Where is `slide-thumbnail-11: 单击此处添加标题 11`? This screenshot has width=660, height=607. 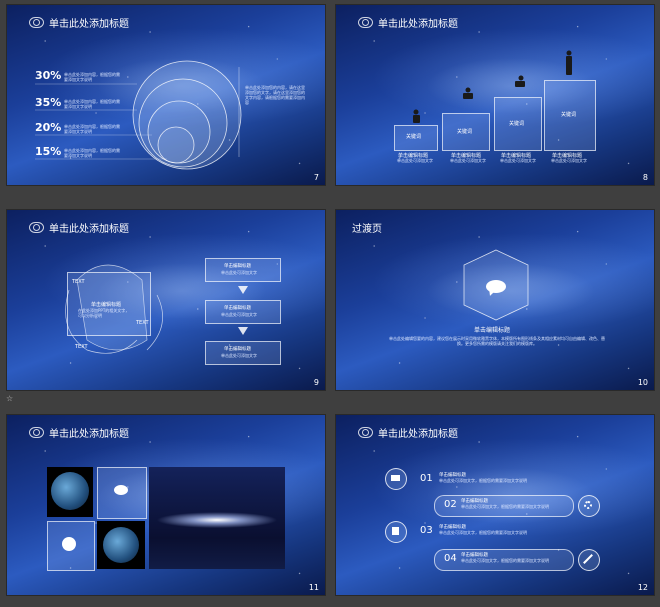
slide-thumbnail-11: 单击此处添加标题 11 is located at coordinates (166, 505).